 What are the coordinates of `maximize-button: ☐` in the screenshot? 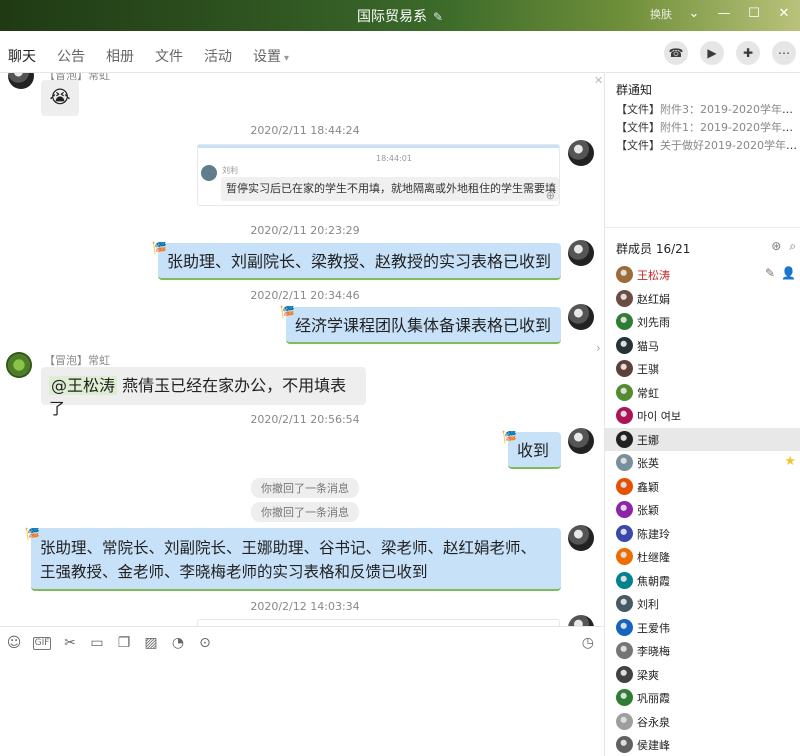 It's located at (754, 14).